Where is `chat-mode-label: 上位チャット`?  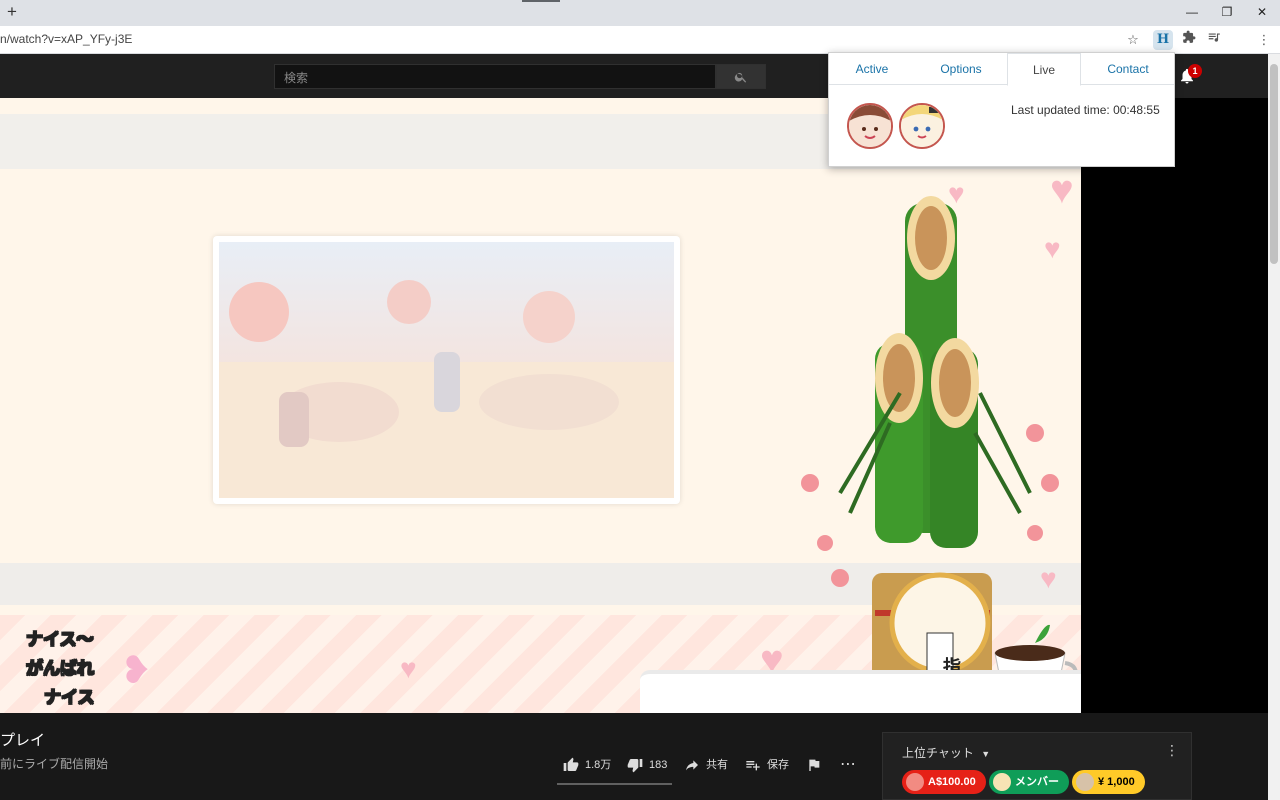
chat-mode-label: 上位チャット is located at coordinates (938, 753).